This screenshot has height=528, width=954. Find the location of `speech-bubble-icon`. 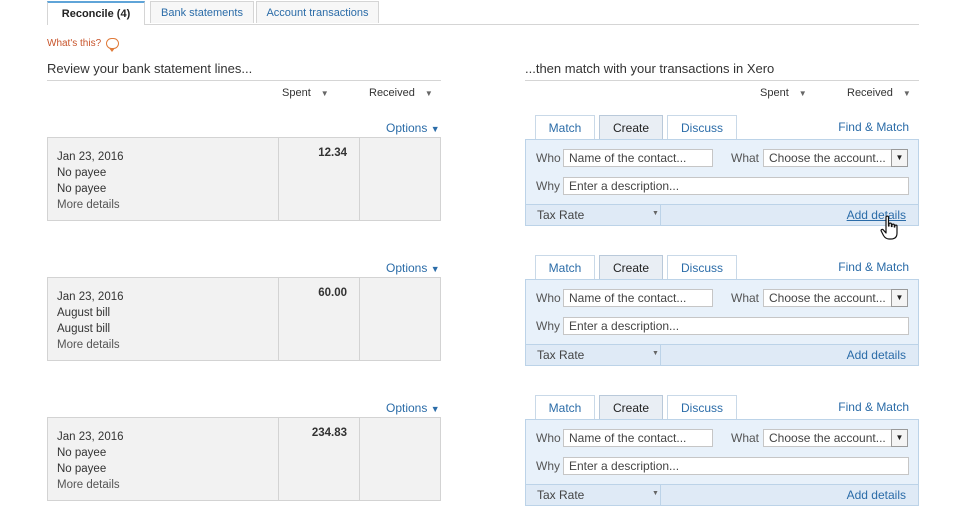

speech-bubble-icon is located at coordinates (113, 45).